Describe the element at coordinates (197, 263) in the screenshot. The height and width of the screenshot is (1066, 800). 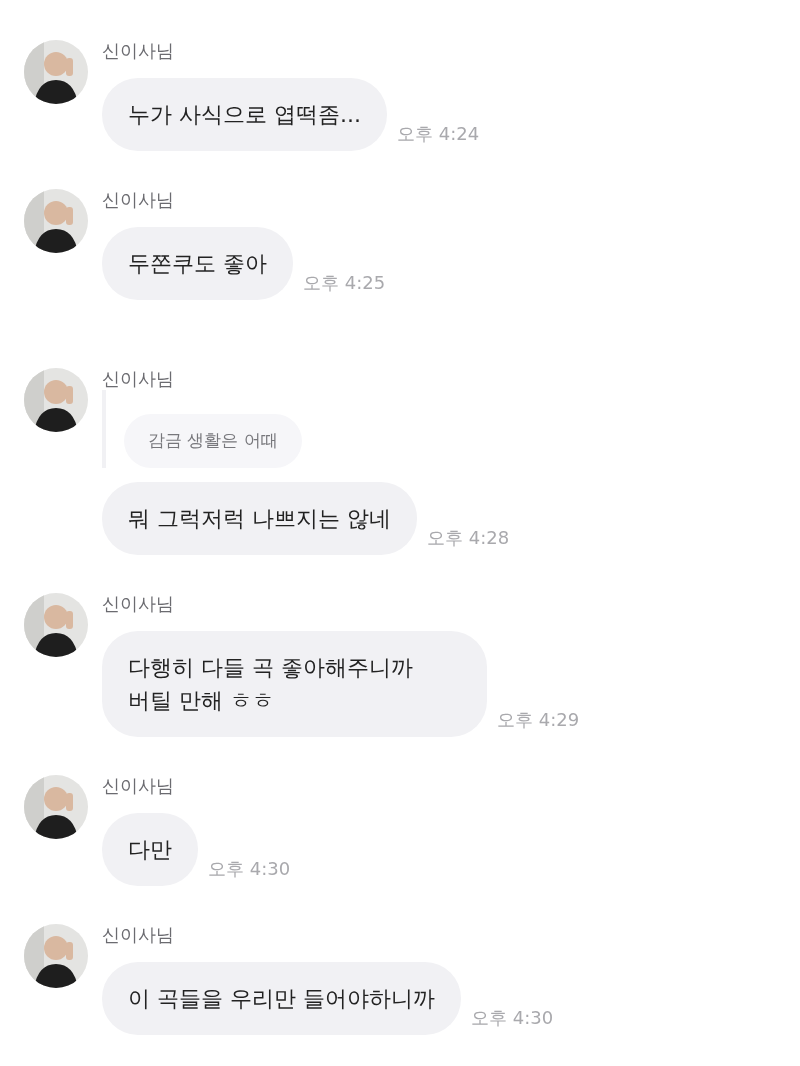
I see `message-bubble: 두쫀쿠도 좋아` at that location.